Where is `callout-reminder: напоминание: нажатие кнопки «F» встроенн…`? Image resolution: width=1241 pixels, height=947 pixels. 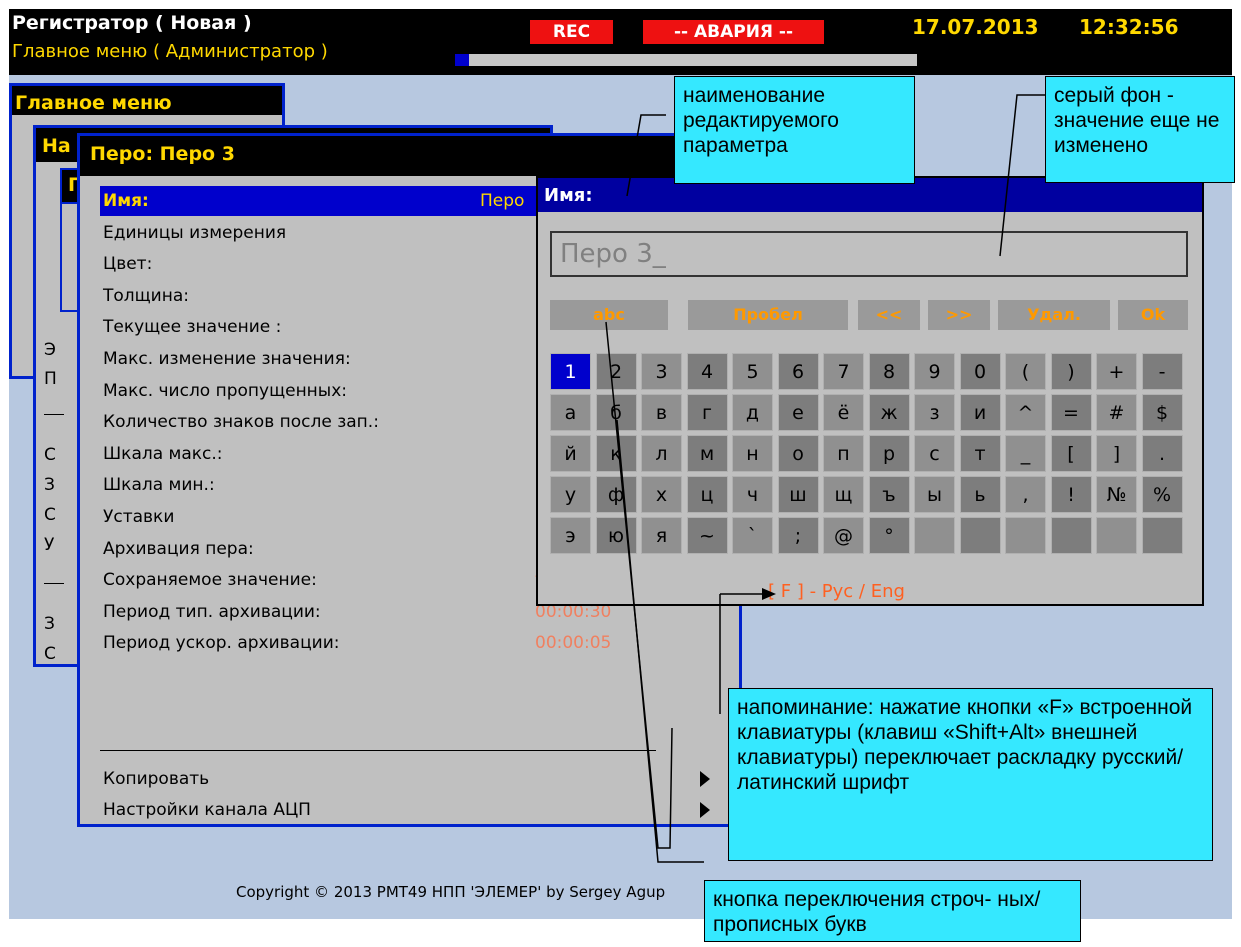
callout-reminder: напоминание: нажатие кнопки «F» встроенн… is located at coordinates (970, 774).